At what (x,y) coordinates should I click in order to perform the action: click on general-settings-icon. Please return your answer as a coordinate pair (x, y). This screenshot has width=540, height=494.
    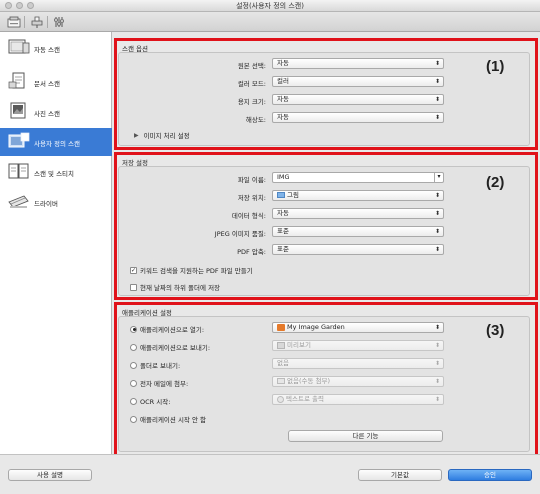
    Looking at the image, I should click on (59, 22).